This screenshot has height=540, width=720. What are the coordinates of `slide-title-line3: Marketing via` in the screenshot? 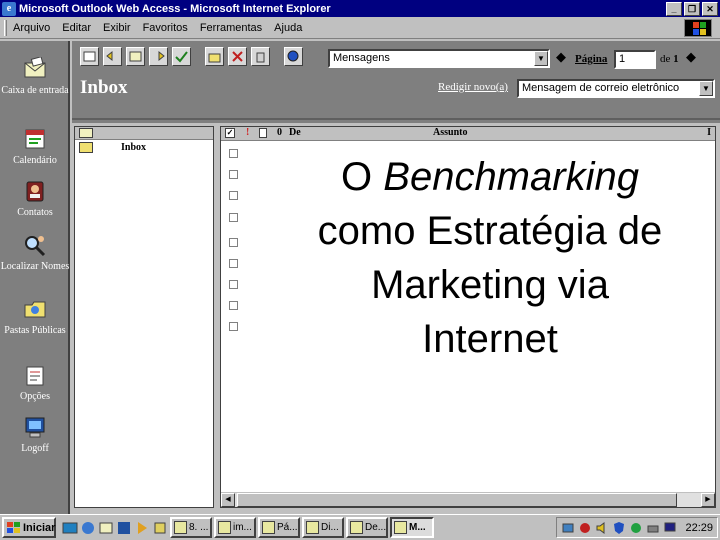 It's located at (490, 285).